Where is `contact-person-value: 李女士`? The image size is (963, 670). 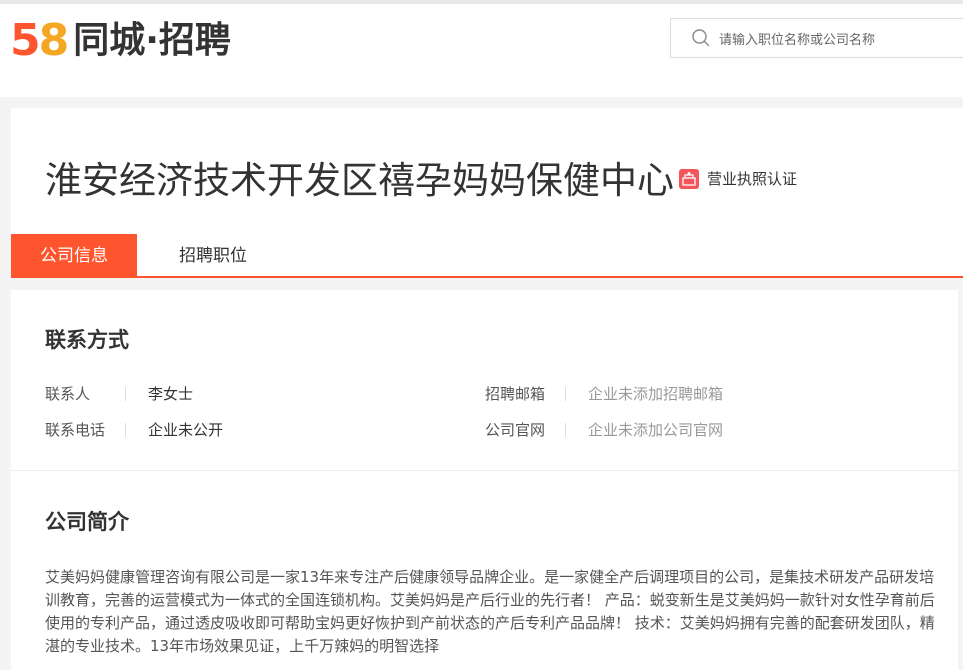
contact-person-value: 李女士 is located at coordinates (171, 394).